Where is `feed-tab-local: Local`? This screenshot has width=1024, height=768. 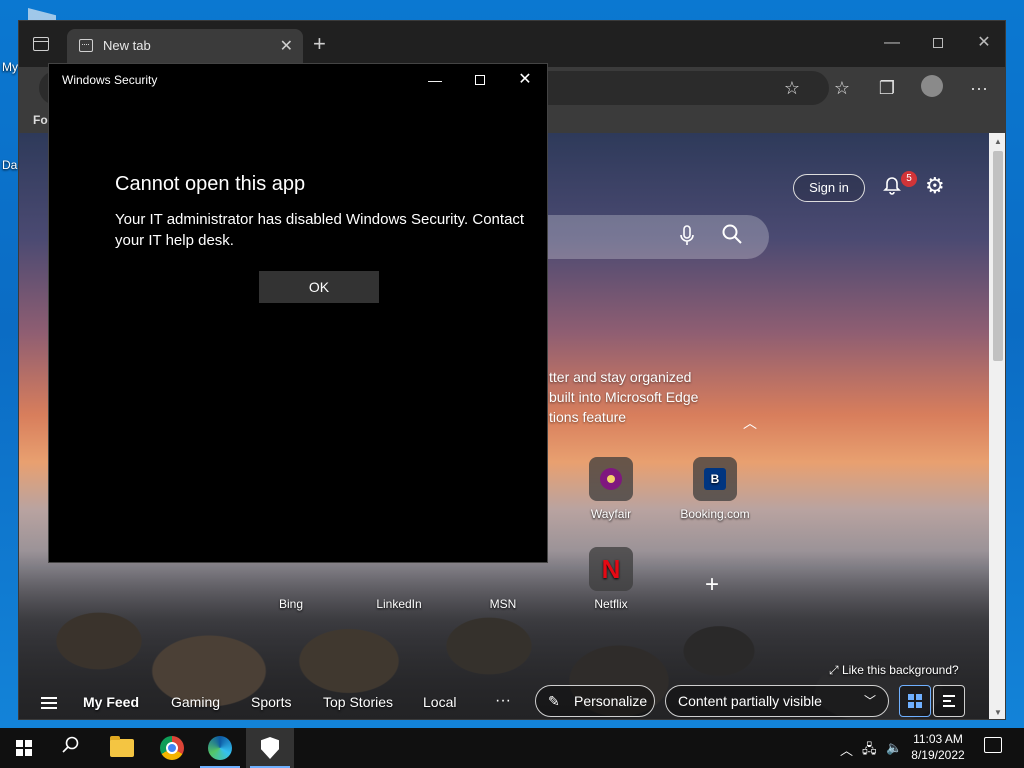 feed-tab-local: Local is located at coordinates (439, 702).